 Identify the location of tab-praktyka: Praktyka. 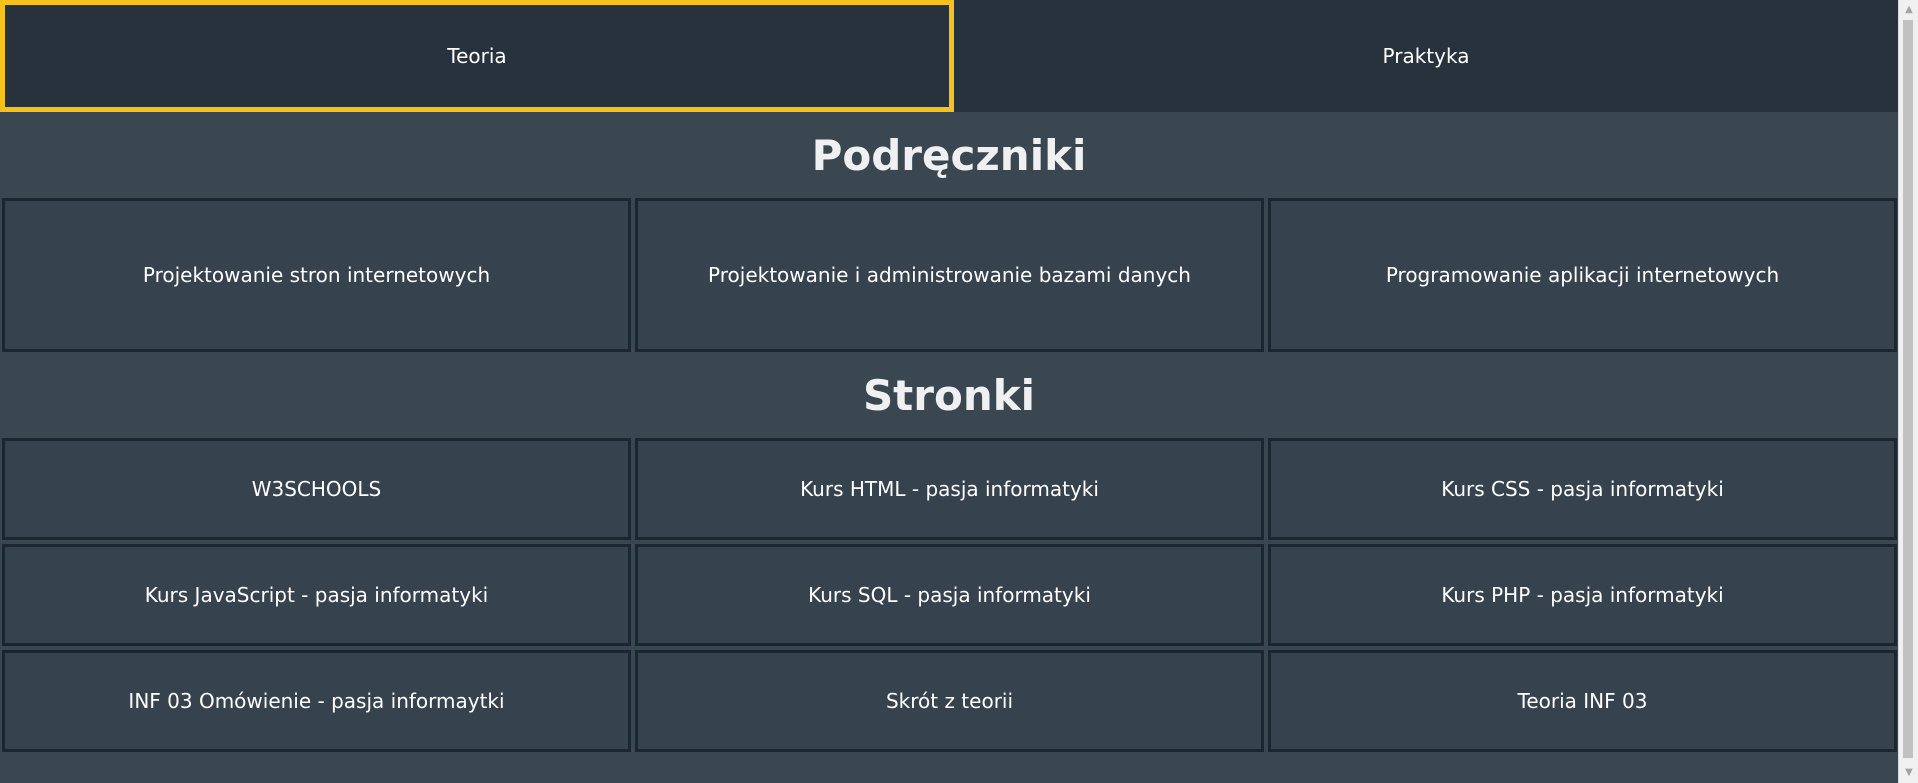
(1426, 56).